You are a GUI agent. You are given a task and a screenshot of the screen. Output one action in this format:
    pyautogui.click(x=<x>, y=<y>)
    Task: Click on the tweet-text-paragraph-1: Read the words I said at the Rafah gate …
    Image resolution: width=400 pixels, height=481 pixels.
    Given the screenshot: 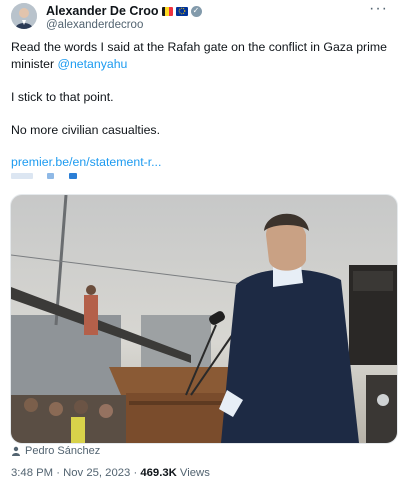 What is the action you would take?
    pyautogui.click(x=201, y=56)
    